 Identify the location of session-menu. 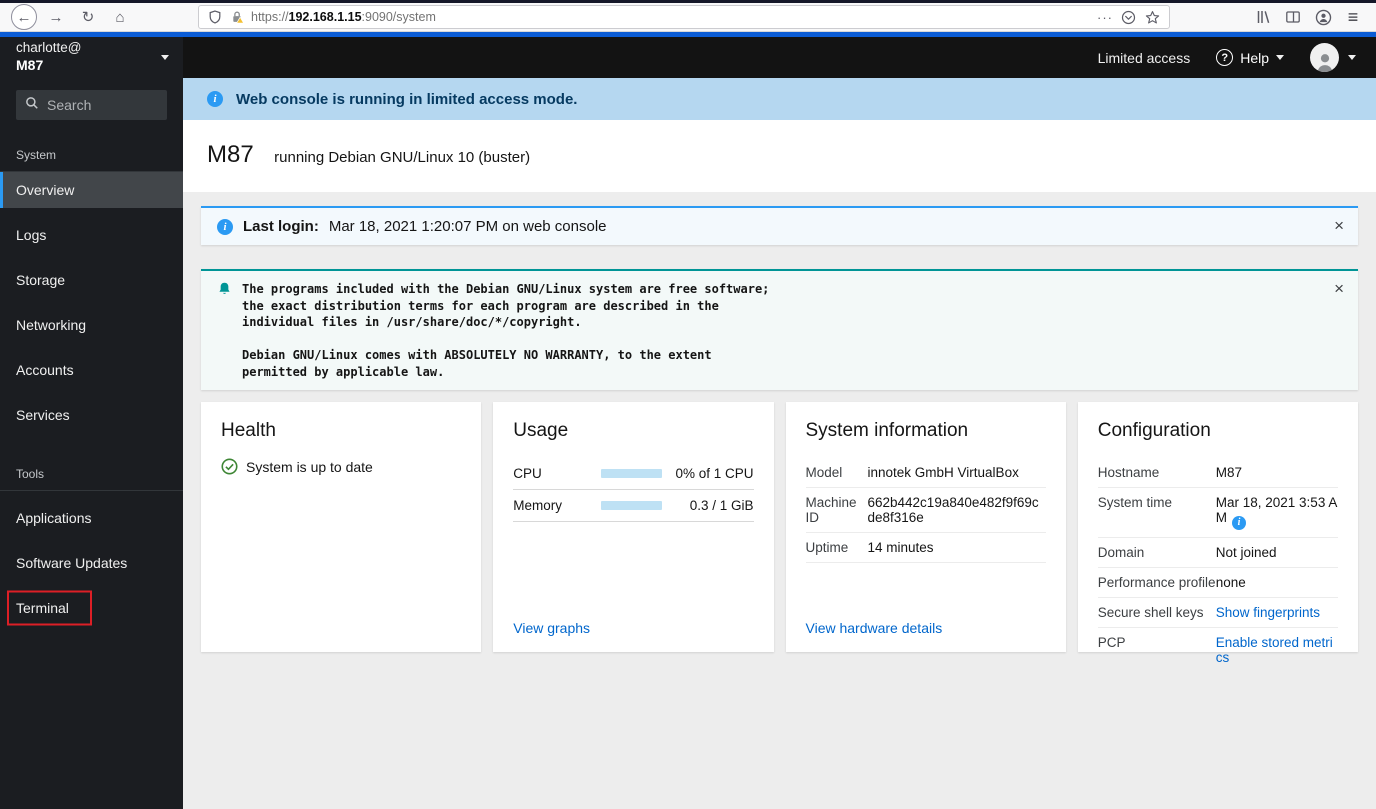
(1333, 57).